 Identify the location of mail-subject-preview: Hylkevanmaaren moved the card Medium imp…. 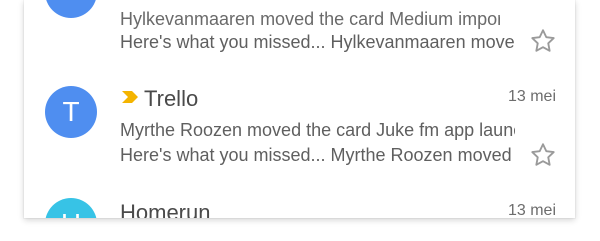
(310, 19).